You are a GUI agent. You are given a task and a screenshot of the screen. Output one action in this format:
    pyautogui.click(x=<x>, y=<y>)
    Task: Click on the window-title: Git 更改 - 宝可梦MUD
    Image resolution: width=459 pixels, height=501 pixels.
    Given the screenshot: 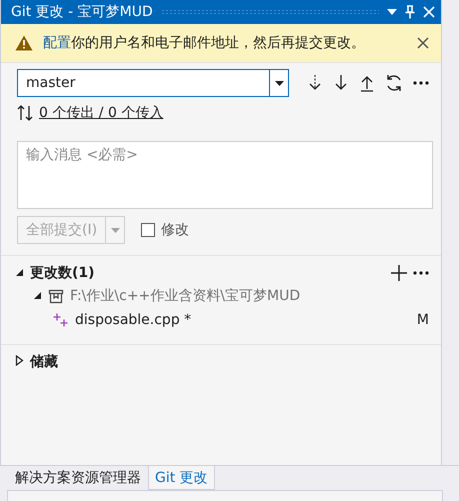 What is the action you would take?
    pyautogui.click(x=82, y=12)
    